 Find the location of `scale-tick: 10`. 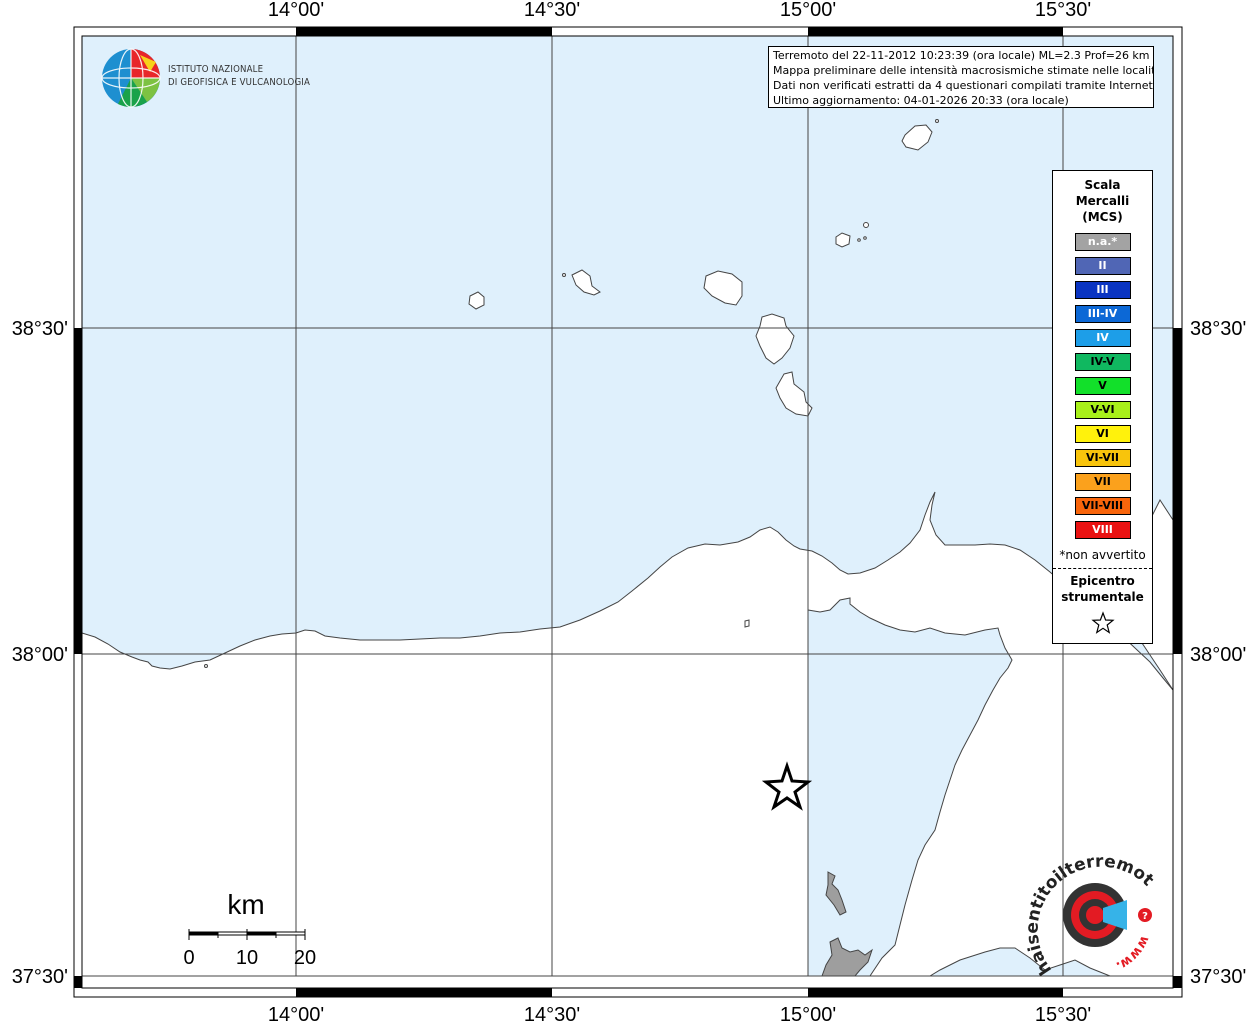

scale-tick: 10 is located at coordinates (247, 958).